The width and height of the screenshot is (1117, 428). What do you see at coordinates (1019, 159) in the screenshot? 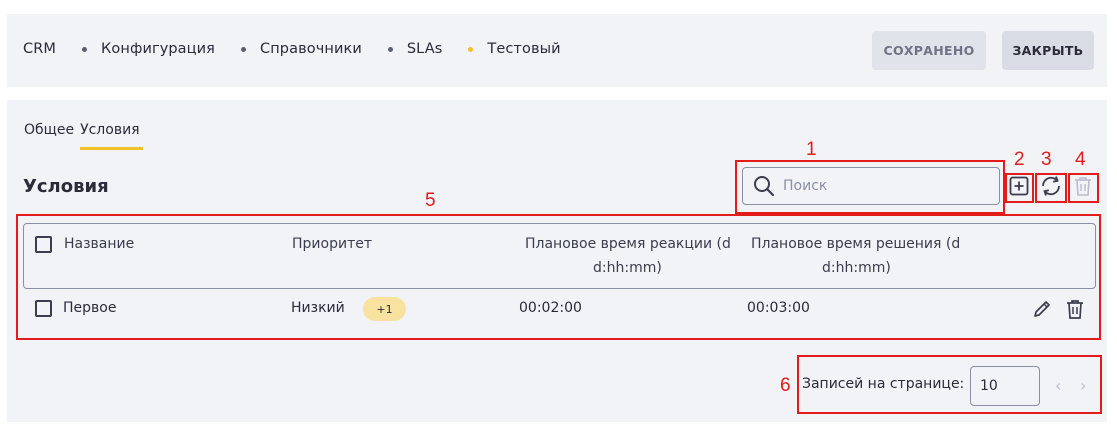
I see `annotation-number-2: 2` at bounding box center [1019, 159].